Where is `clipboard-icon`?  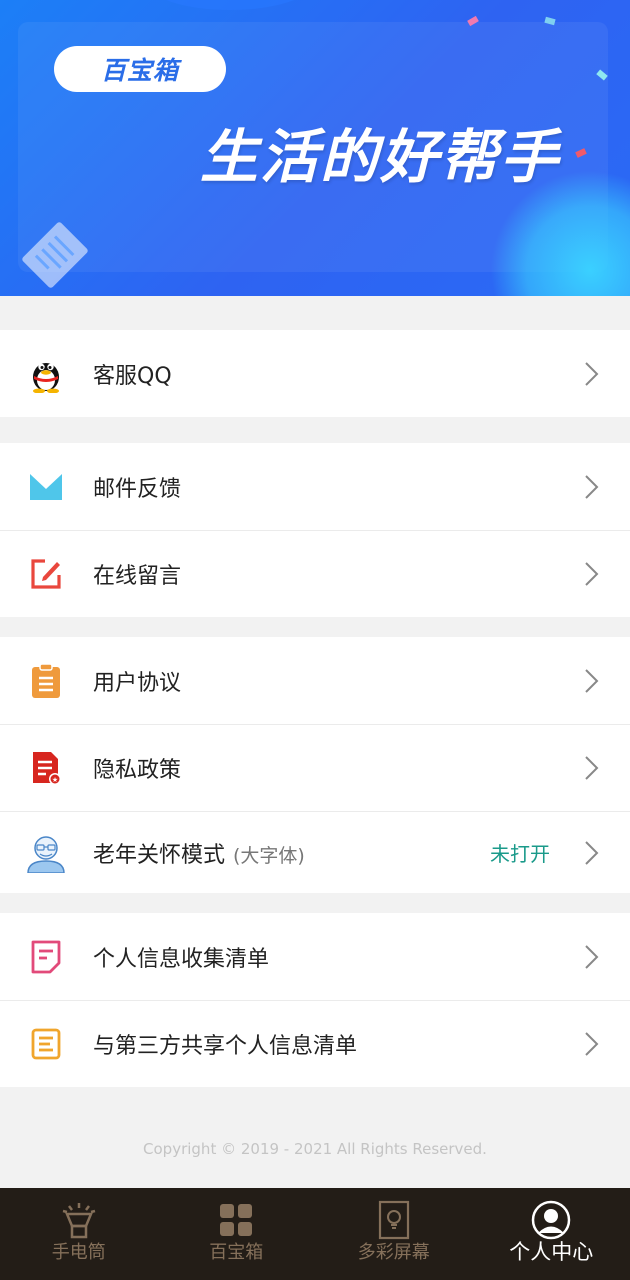
clipboard-icon is located at coordinates (46, 681).